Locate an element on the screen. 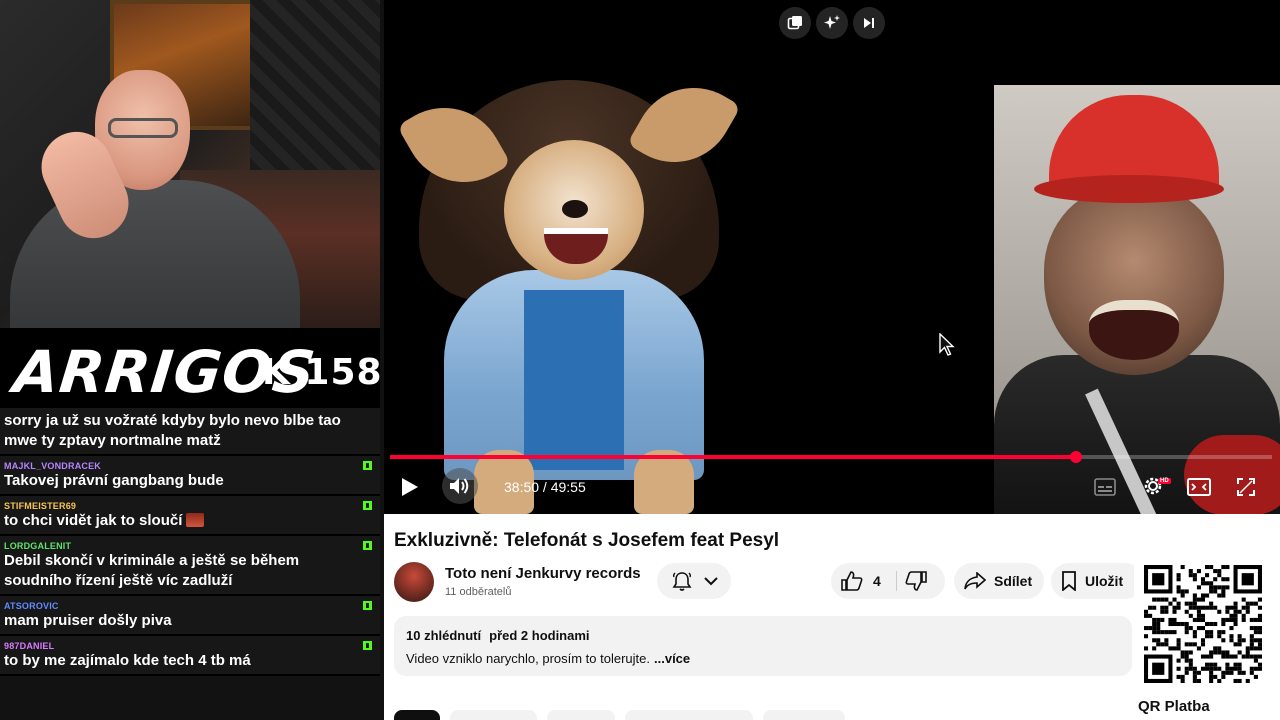  play-button is located at coordinates (410, 487).